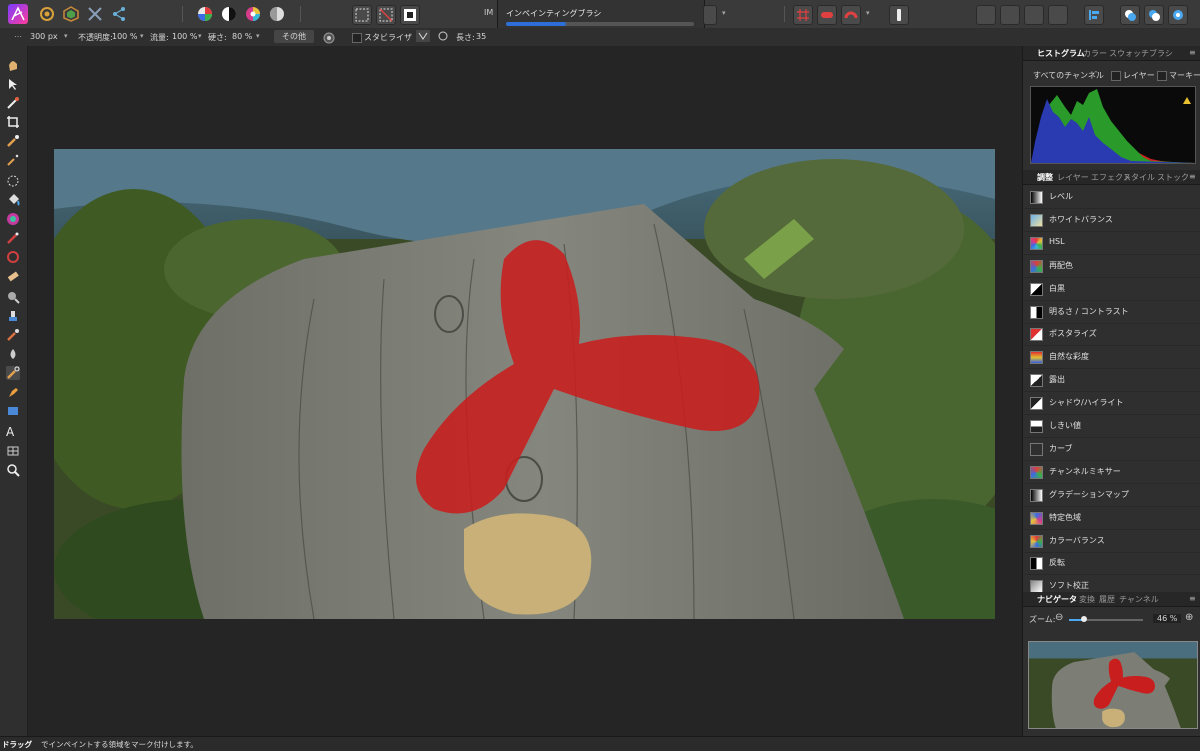  I want to click on zoom-slider-track, so click(1113, 620).